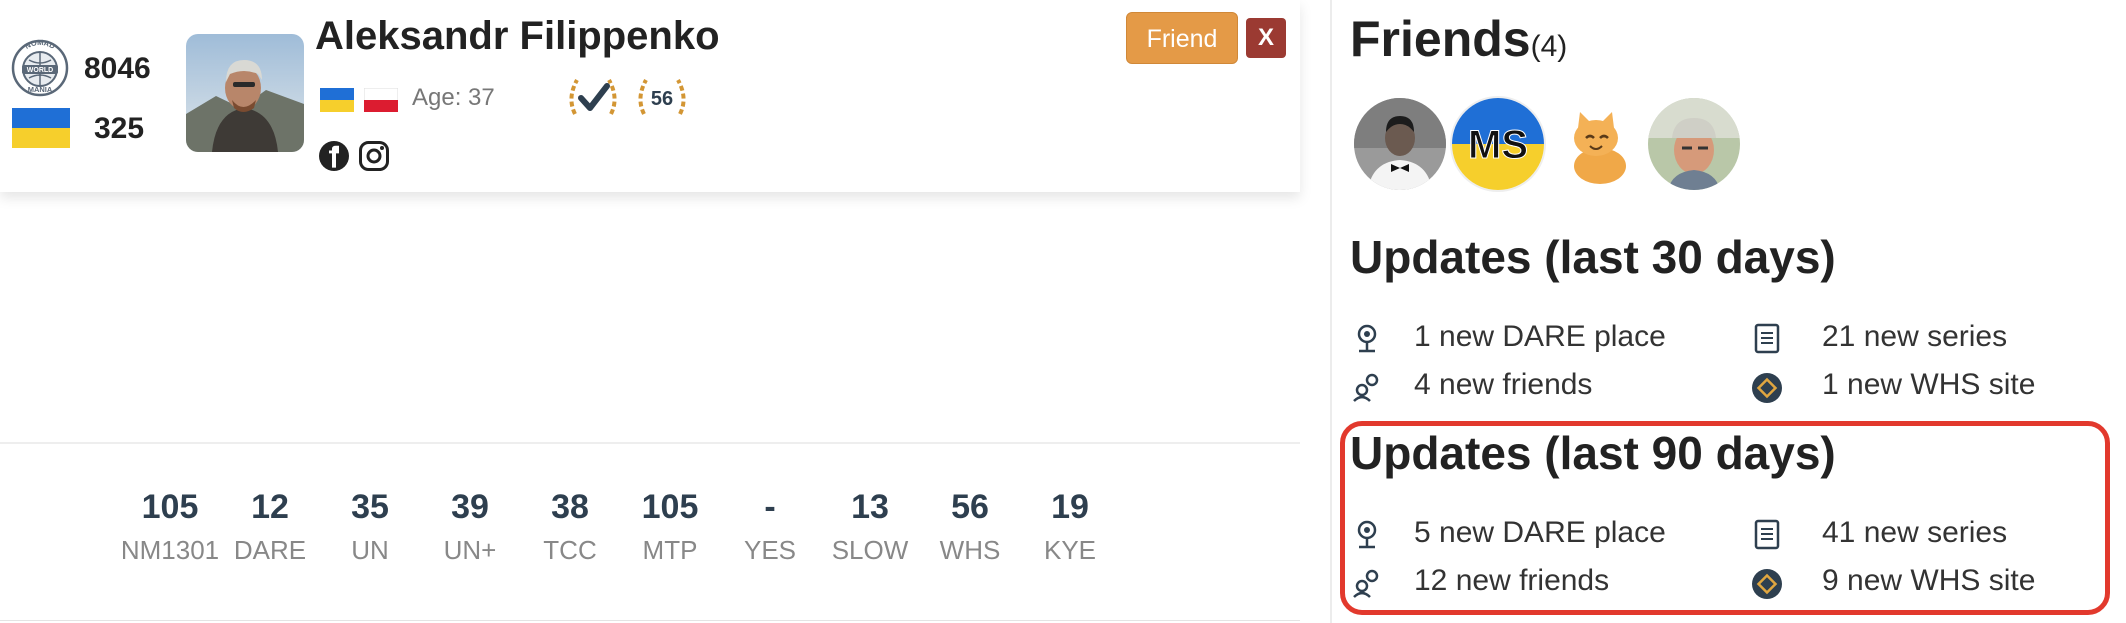  What do you see at coordinates (117, 68) in the screenshot?
I see `nomad-score: 8046` at bounding box center [117, 68].